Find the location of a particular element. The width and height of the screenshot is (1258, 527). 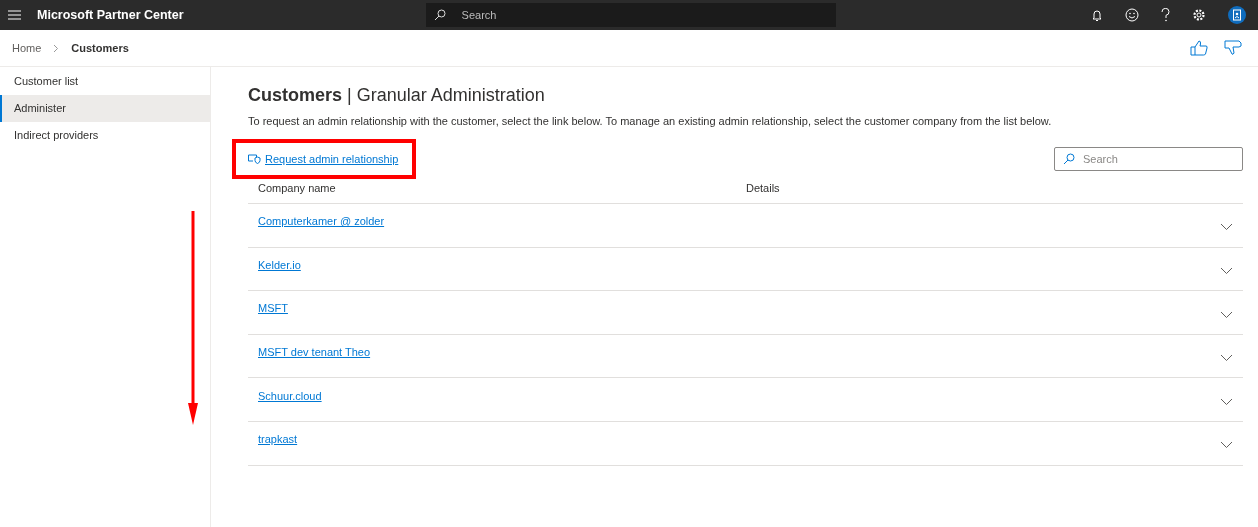

chevron-right-icon is located at coordinates (56, 48).